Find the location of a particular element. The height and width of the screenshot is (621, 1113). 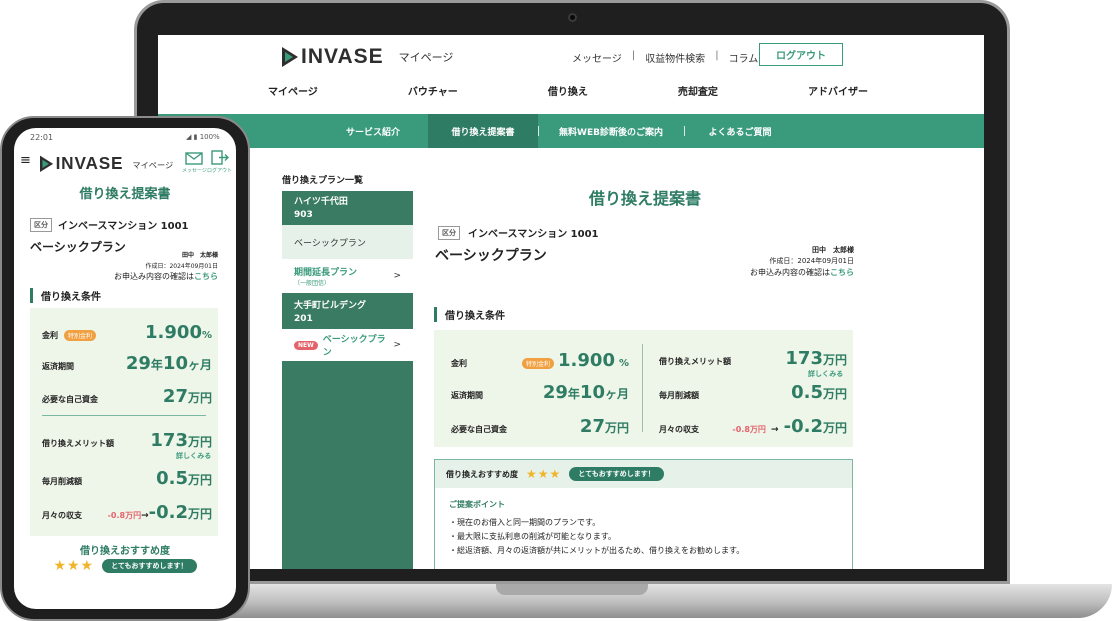

sub-nav: サービス紹介 借り換え提案書 無料WEB診断後のご案内 よくあるご質問 is located at coordinates (571, 131).